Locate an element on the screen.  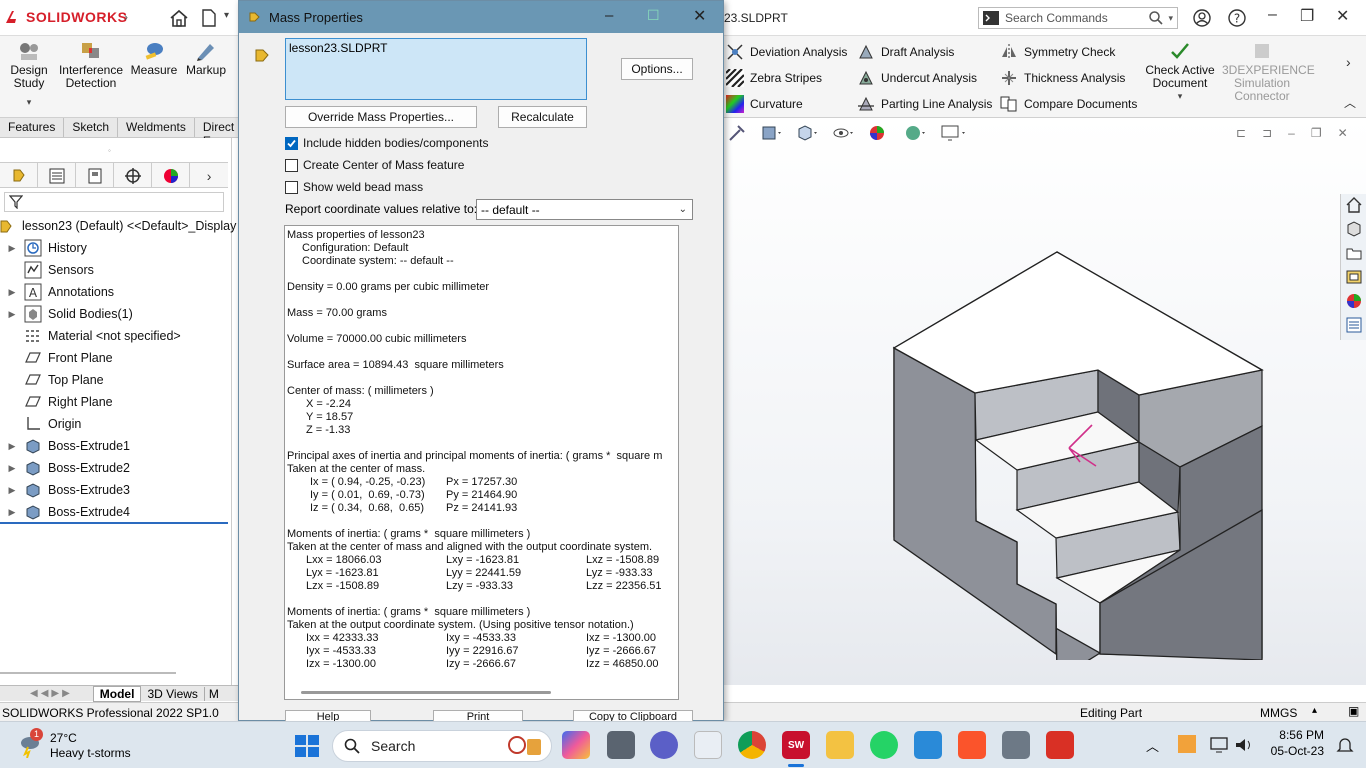
viewport-minimize-icon: – is located at coordinates (1291, 133).